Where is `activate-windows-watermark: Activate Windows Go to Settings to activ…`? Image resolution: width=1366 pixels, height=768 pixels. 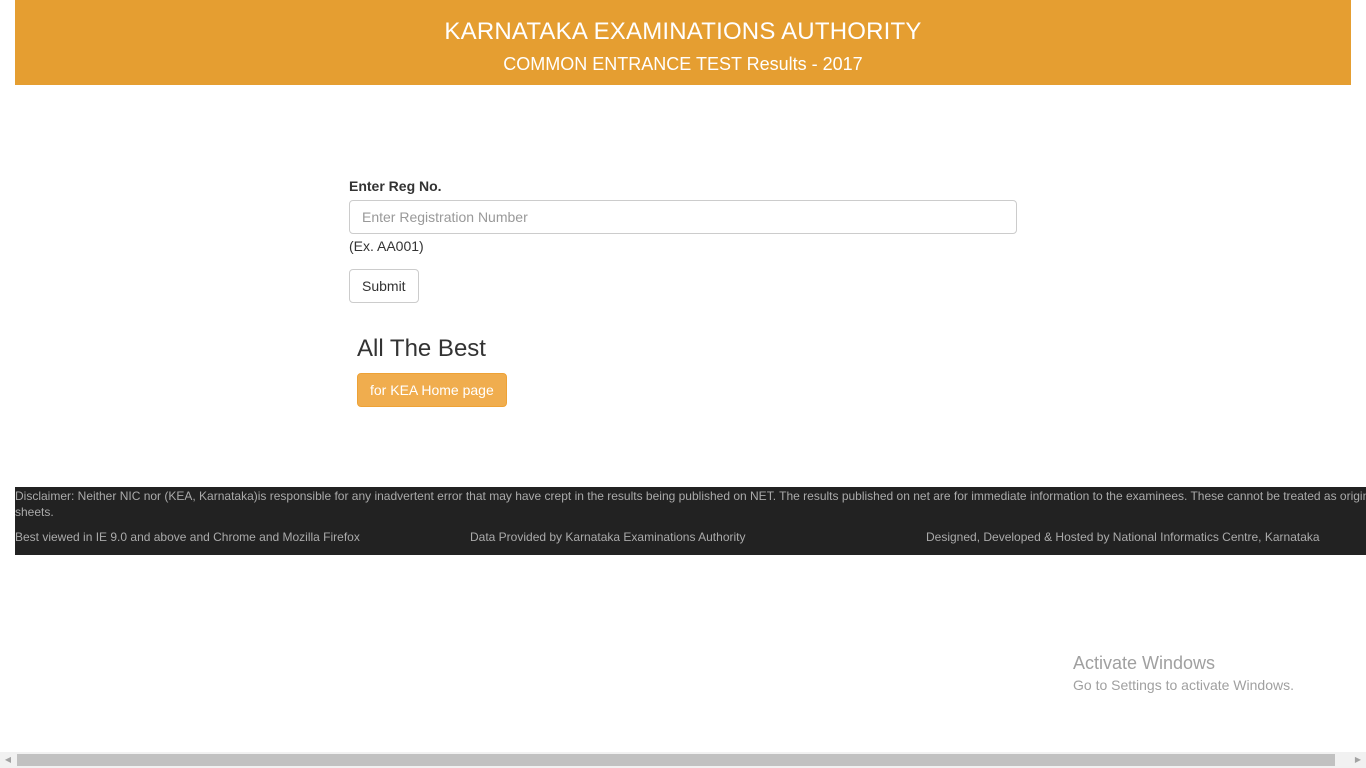 activate-windows-watermark: Activate Windows Go to Settings to activ… is located at coordinates (1183, 673).